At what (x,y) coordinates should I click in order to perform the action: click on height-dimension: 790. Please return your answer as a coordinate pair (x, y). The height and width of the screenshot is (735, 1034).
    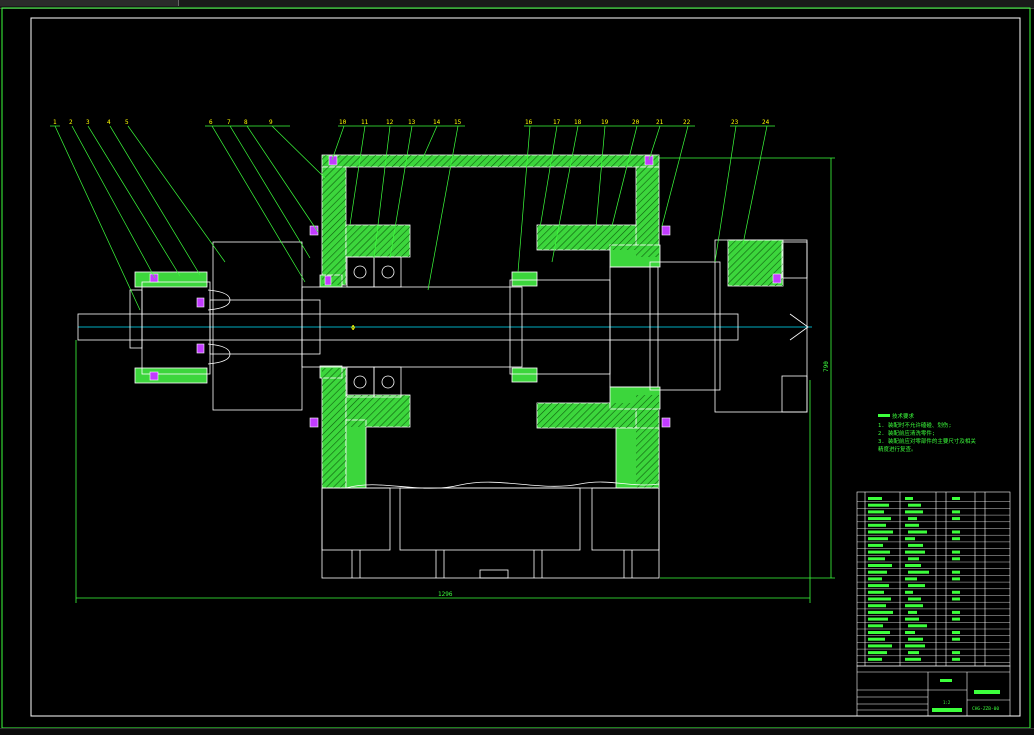
    Looking at the image, I should click on (826, 366).